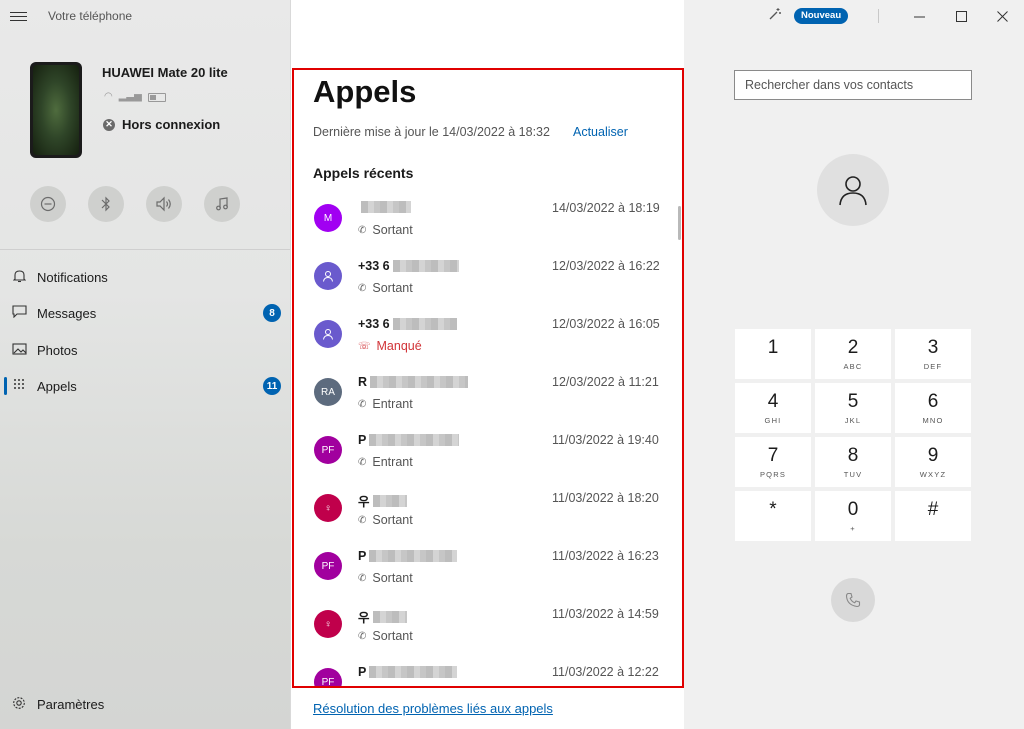  What do you see at coordinates (853, 420) in the screenshot?
I see `dialpad-letters: JKL` at bounding box center [853, 420].